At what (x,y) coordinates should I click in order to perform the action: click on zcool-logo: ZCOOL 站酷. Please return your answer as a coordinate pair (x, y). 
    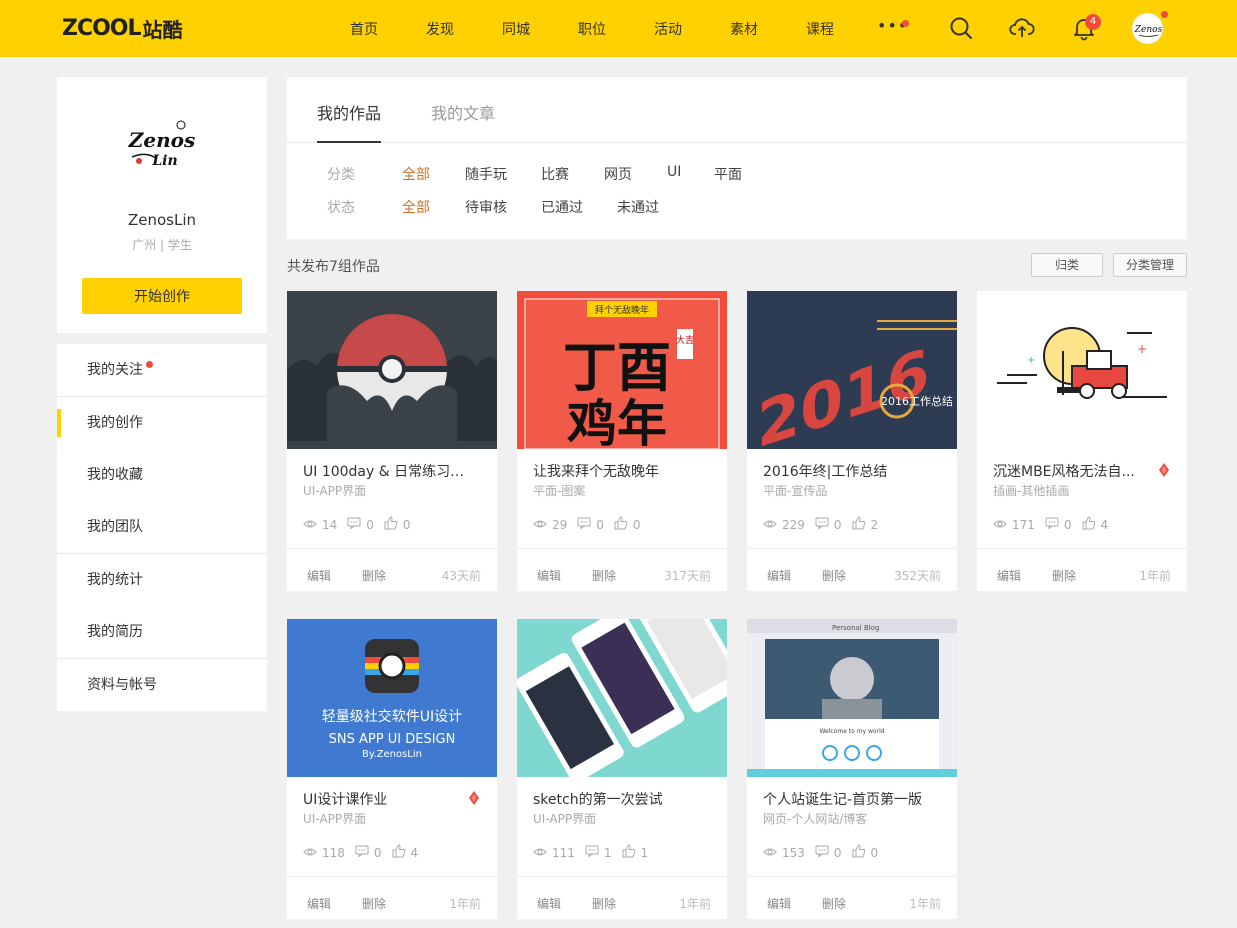
    Looking at the image, I should click on (122, 28).